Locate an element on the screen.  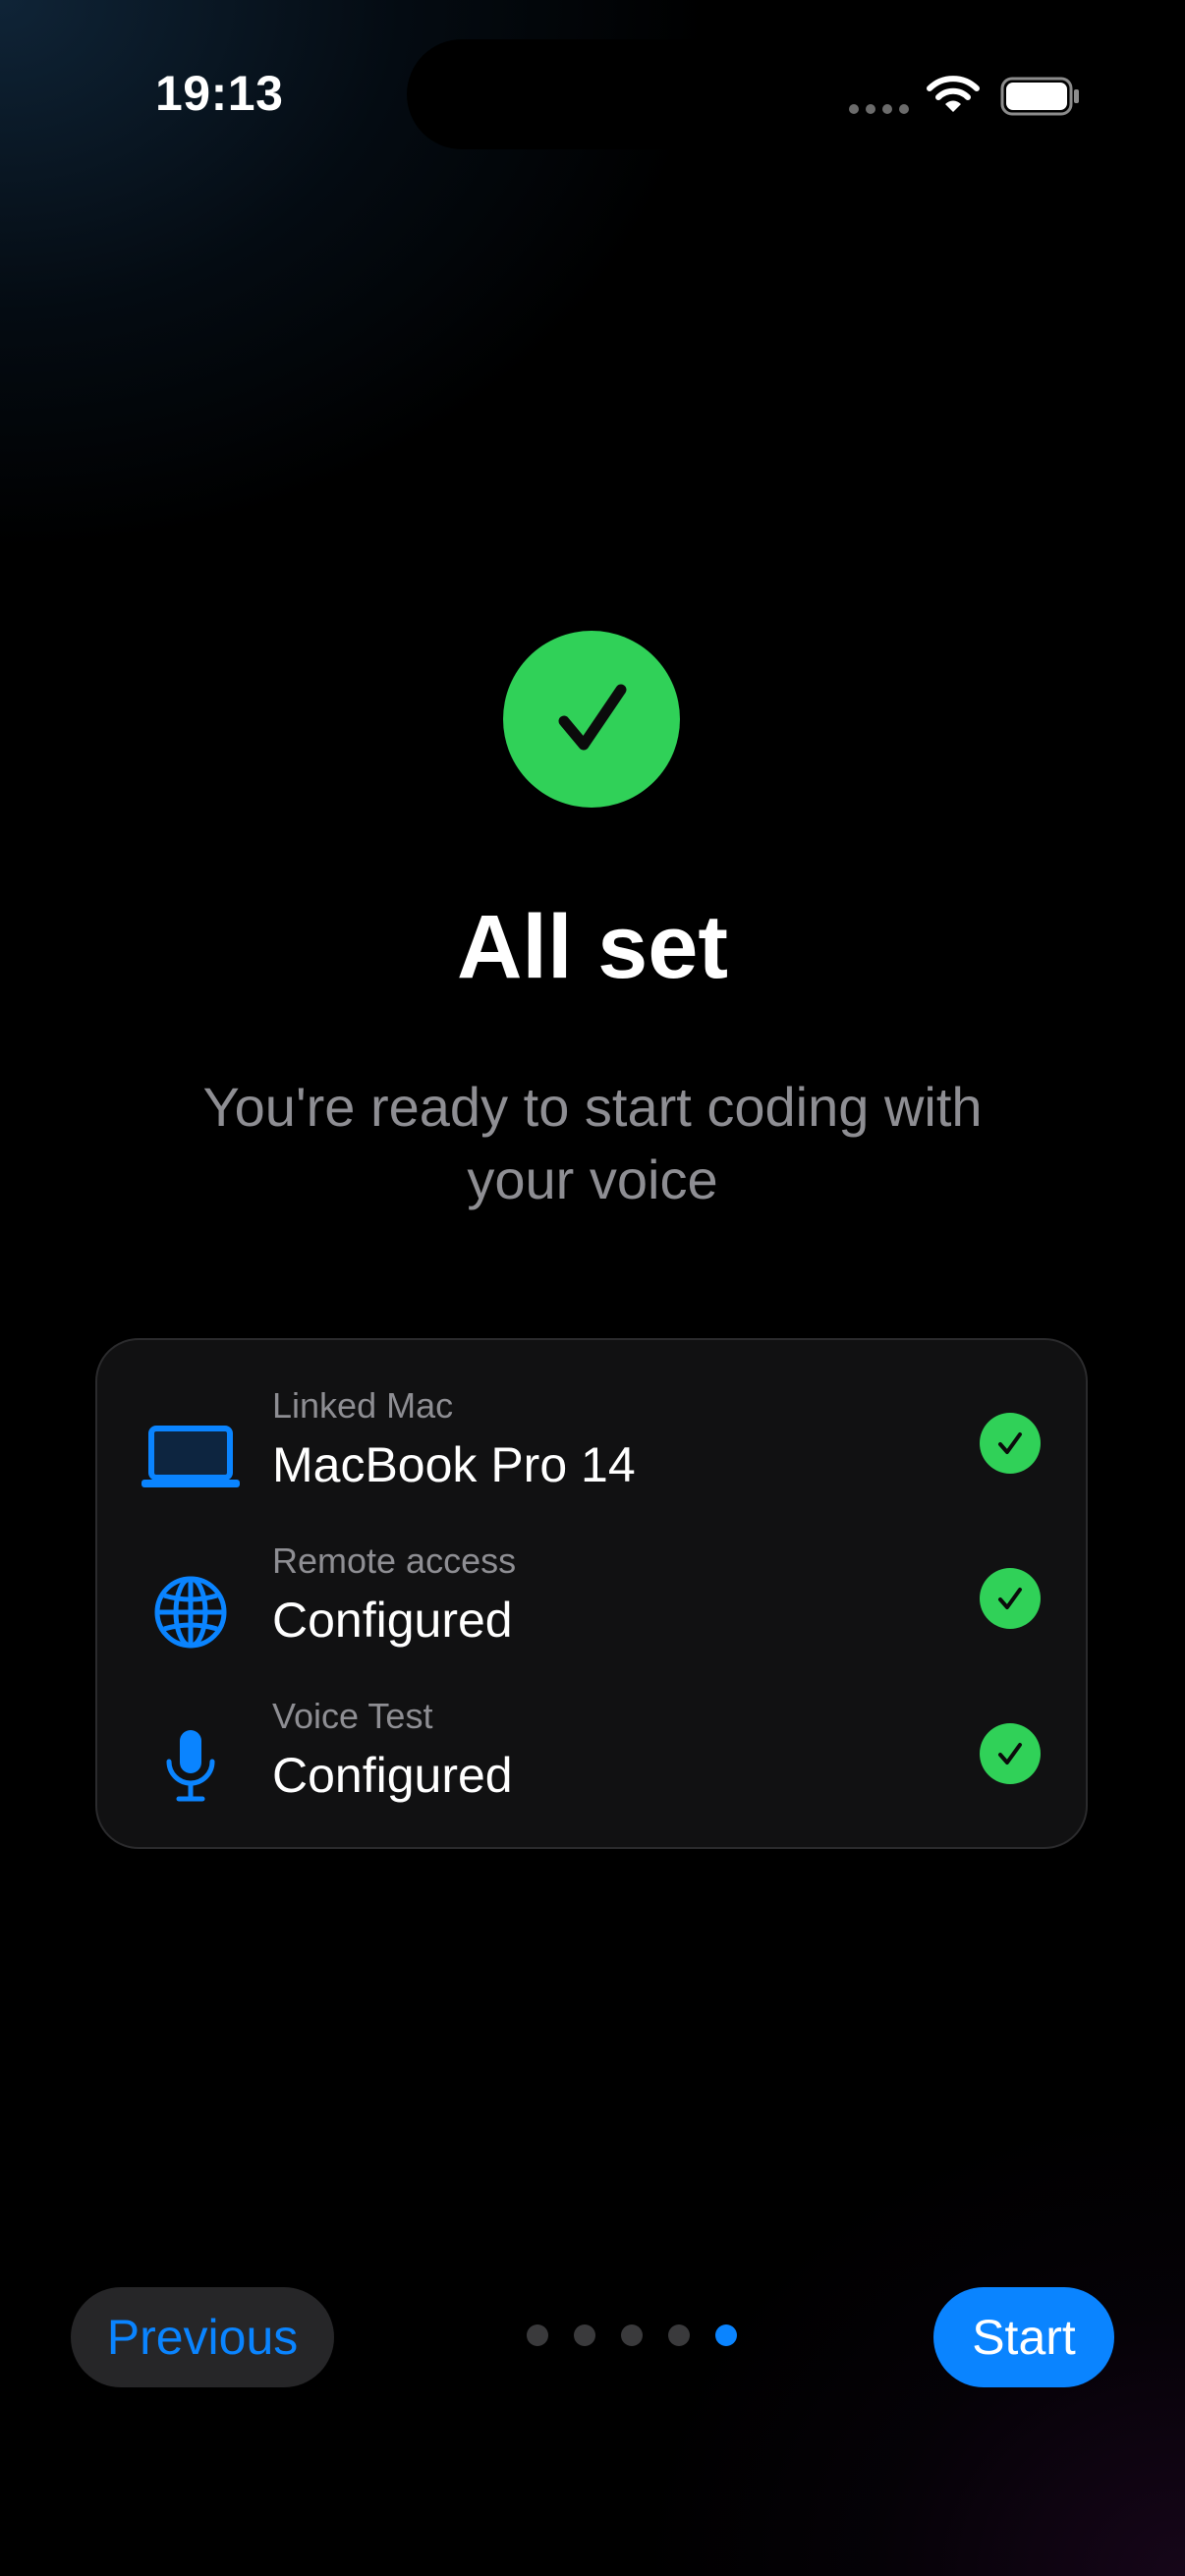
microphone-icon is located at coordinates (191, 1767).